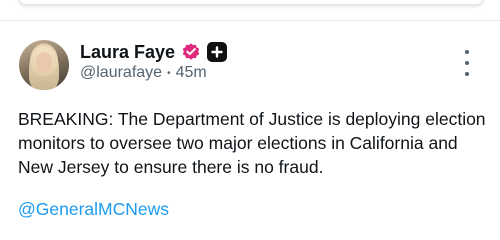  Describe the element at coordinates (93, 209) in the screenshot. I see `mention-link: @GeneralMCNews` at that location.